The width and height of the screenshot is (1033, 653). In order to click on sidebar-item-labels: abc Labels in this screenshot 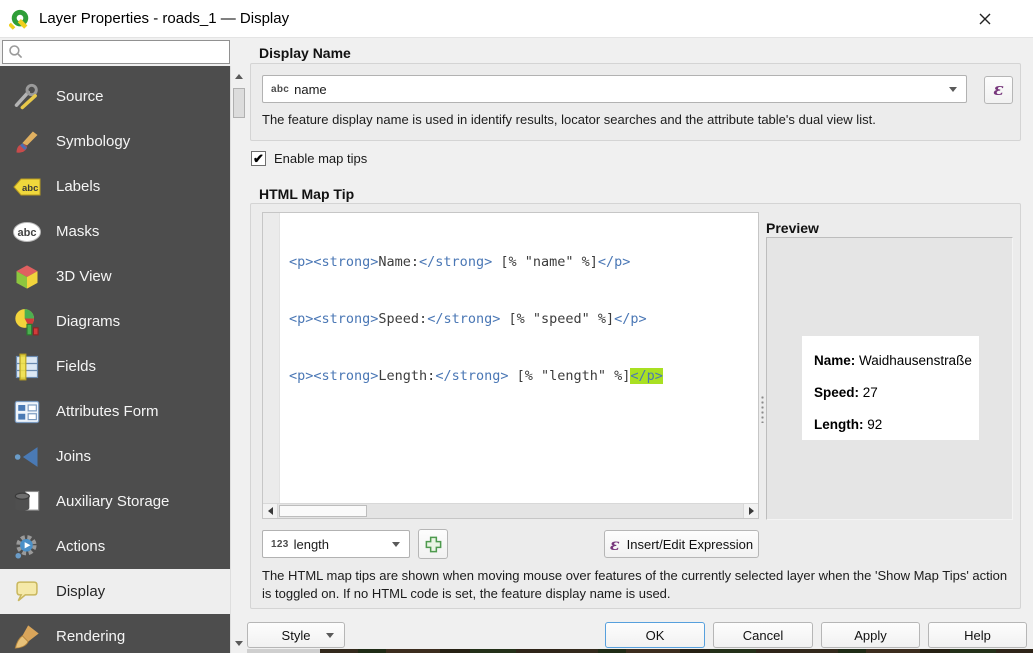, I will do `click(115, 186)`.